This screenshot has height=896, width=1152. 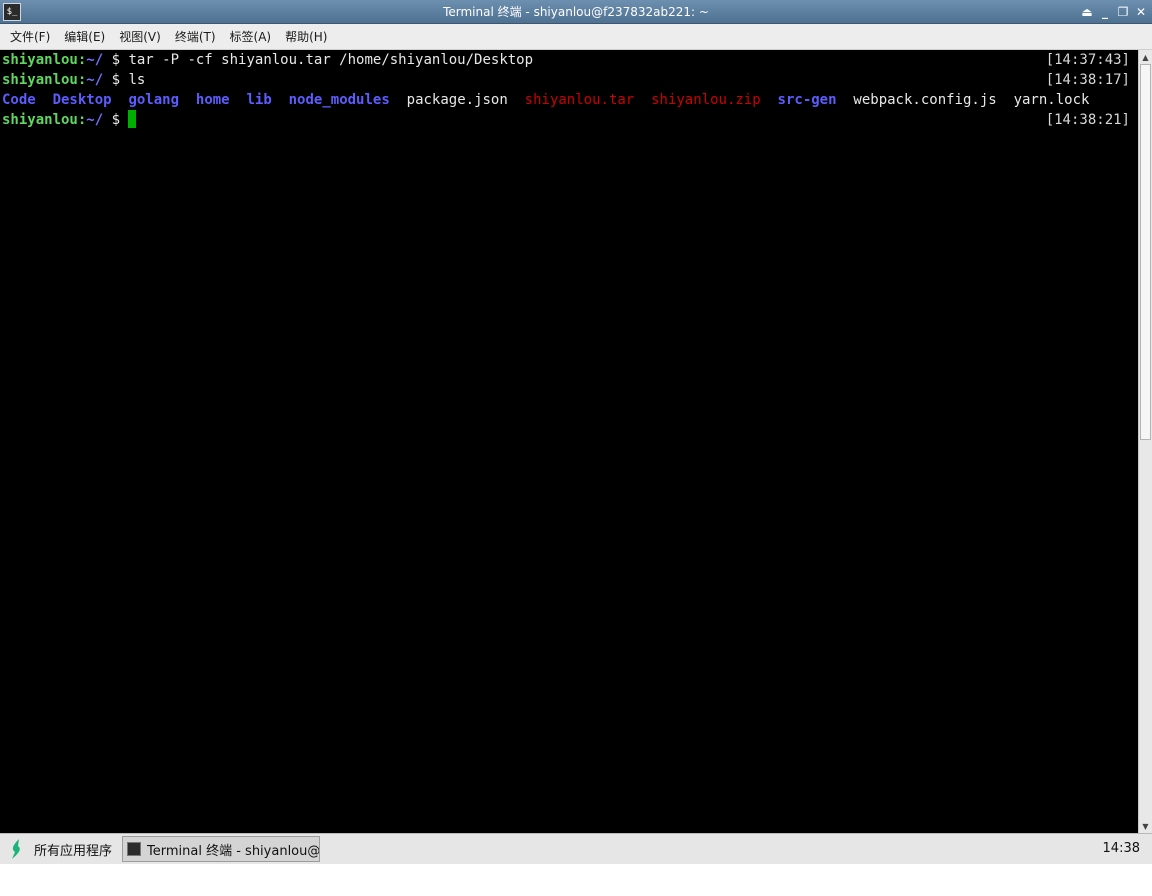 I want to click on ls-entry: Desktop, so click(x=82, y=100).